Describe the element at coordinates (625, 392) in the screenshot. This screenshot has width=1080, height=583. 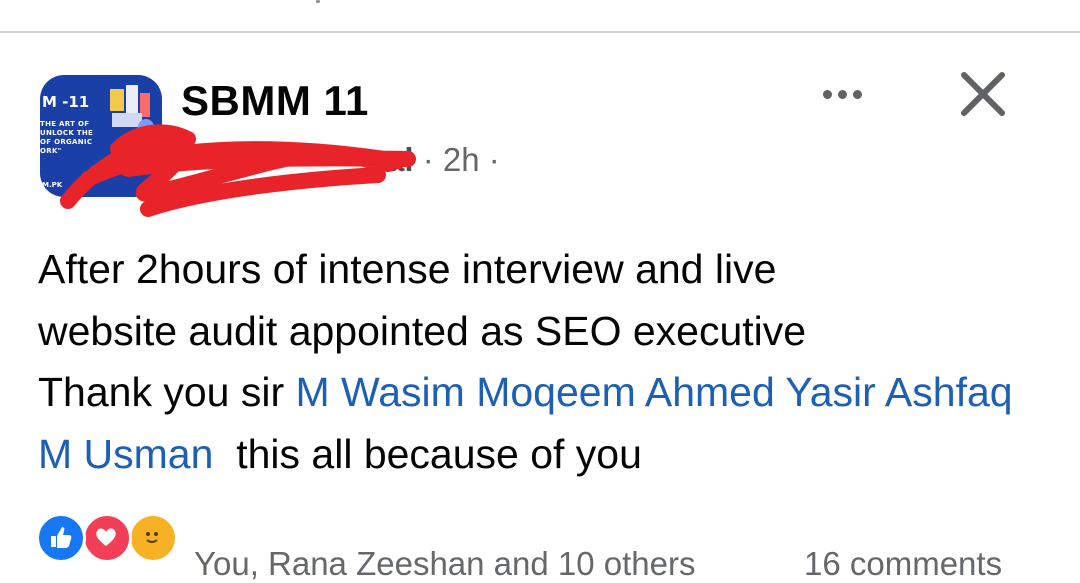
I see `mention-link: Moqeem Ahmed` at that location.